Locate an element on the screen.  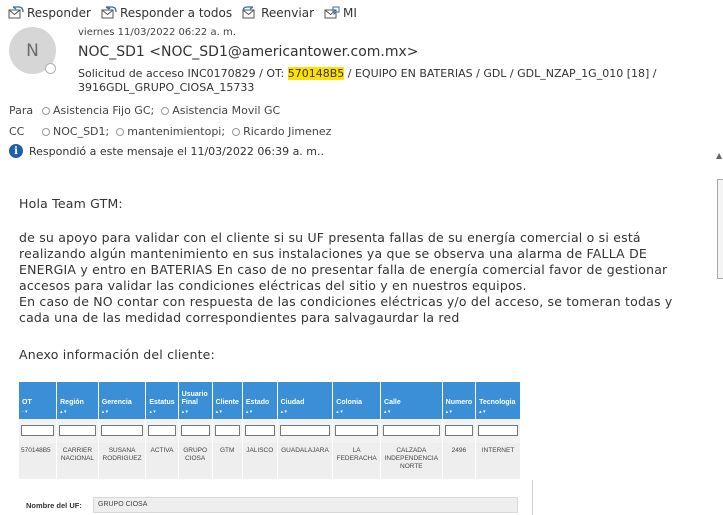
recipient-name: mantenimientopi; is located at coordinates (176, 131).